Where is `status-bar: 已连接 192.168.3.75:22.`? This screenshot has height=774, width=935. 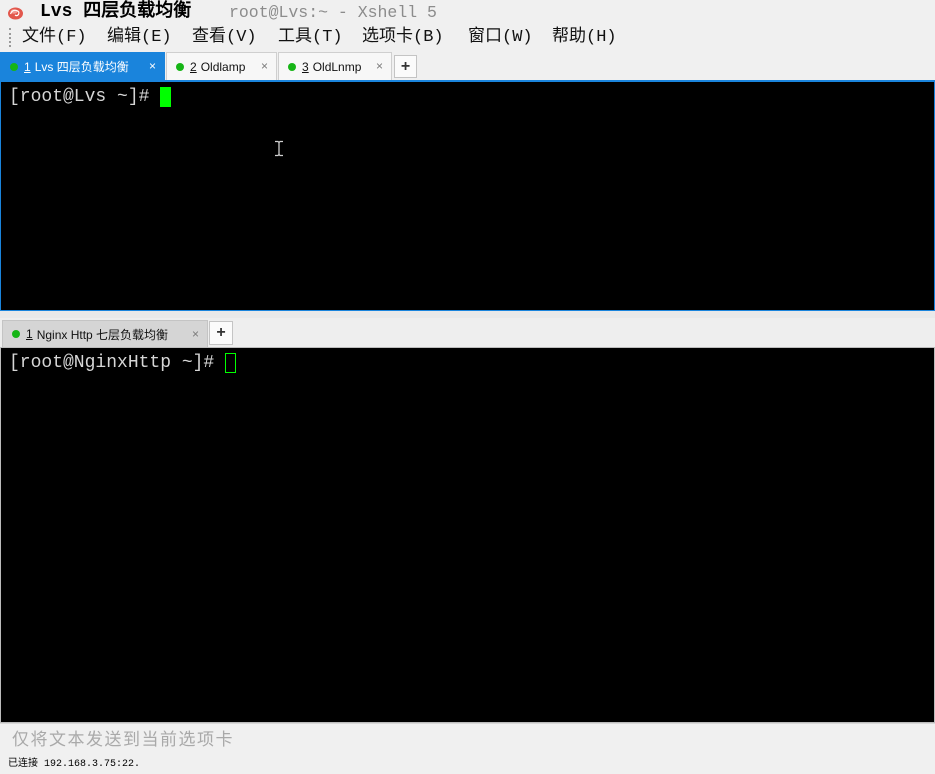 status-bar: 已连接 192.168.3.75:22. is located at coordinates (467, 765).